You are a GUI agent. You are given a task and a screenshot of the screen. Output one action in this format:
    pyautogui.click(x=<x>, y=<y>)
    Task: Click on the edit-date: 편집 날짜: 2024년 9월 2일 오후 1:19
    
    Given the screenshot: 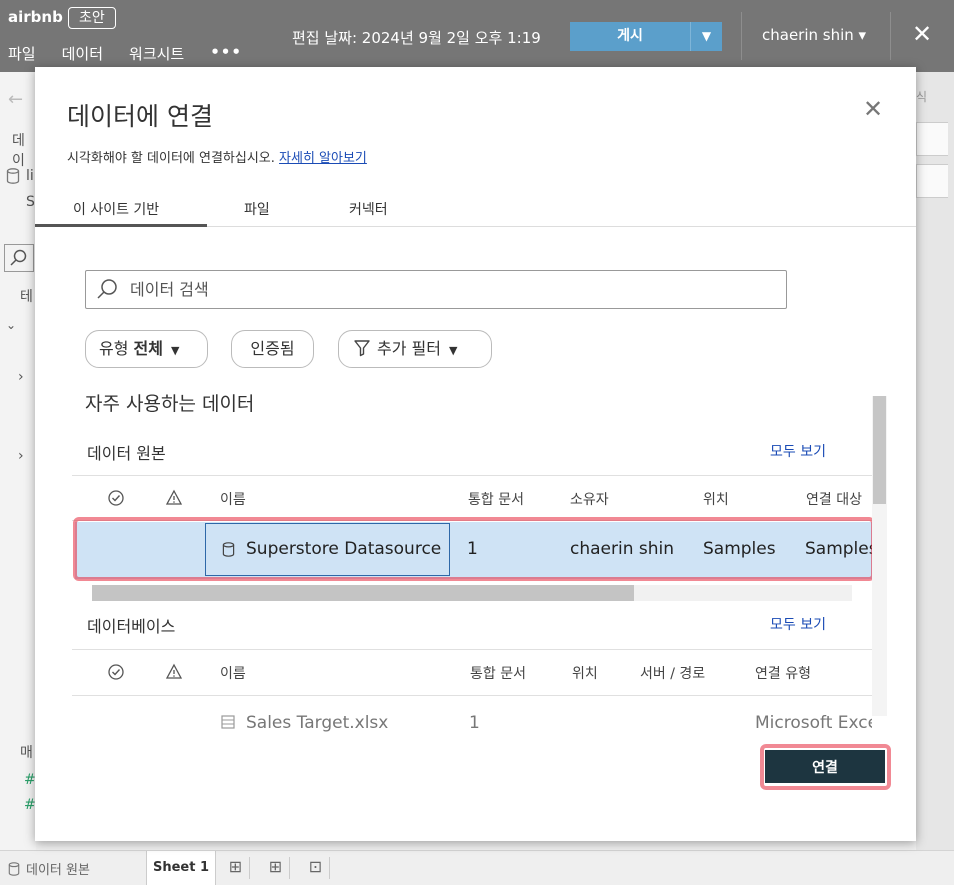 What is the action you would take?
    pyautogui.click(x=416, y=38)
    